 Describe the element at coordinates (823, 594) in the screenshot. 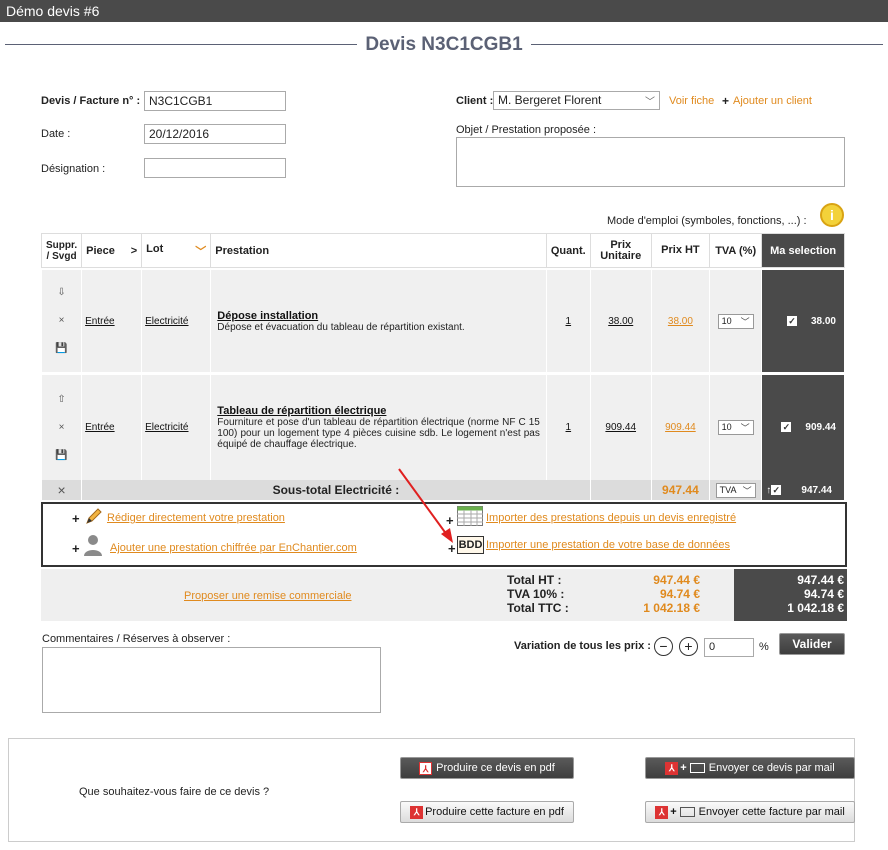

I see `sel-tva-value: 94.74 €` at that location.